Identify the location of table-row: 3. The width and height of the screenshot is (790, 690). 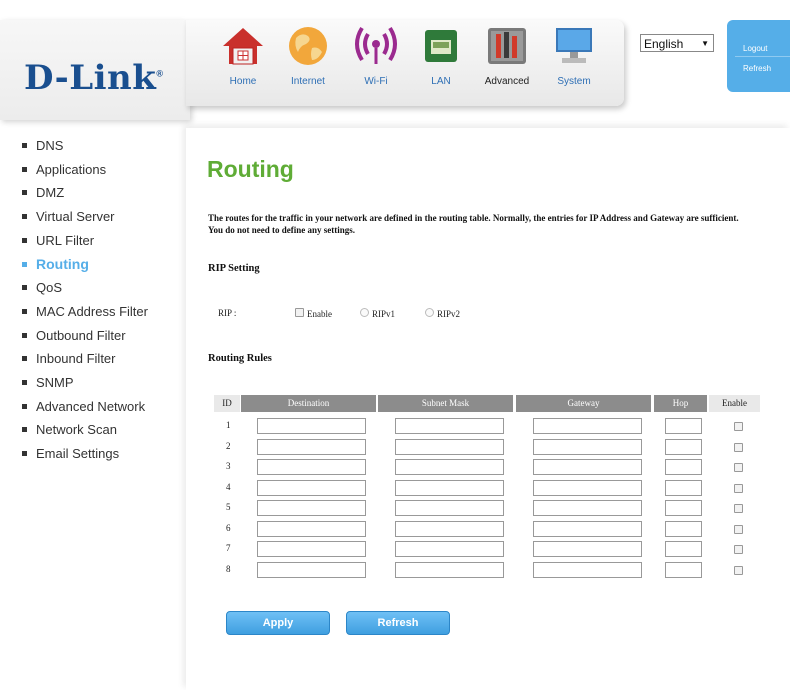
(487, 469).